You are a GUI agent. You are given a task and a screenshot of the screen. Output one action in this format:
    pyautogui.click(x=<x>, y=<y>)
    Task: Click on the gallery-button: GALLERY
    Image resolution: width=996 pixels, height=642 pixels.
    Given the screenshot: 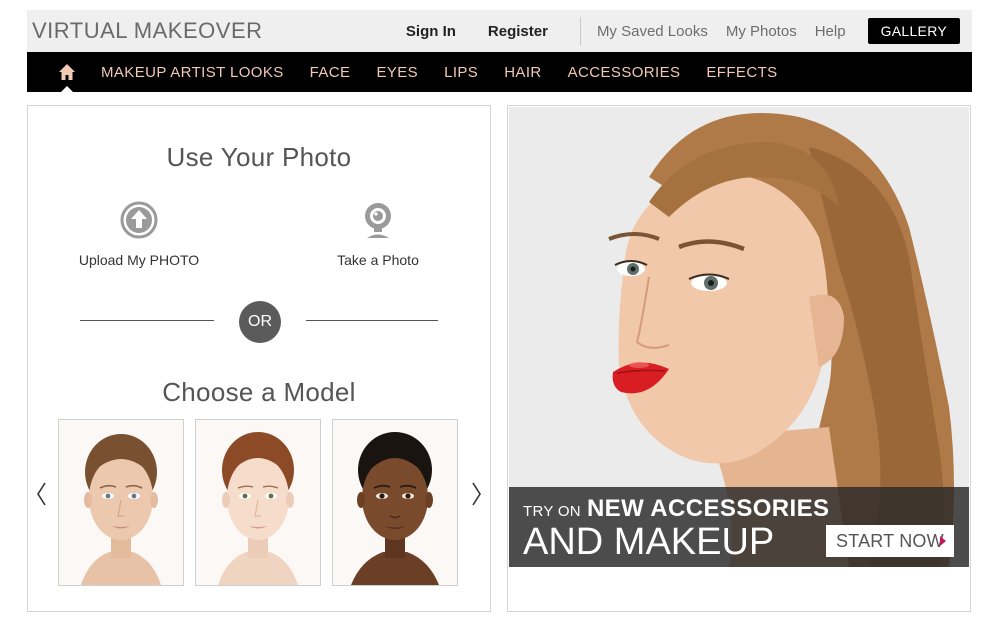 What is the action you would take?
    pyautogui.click(x=913, y=31)
    